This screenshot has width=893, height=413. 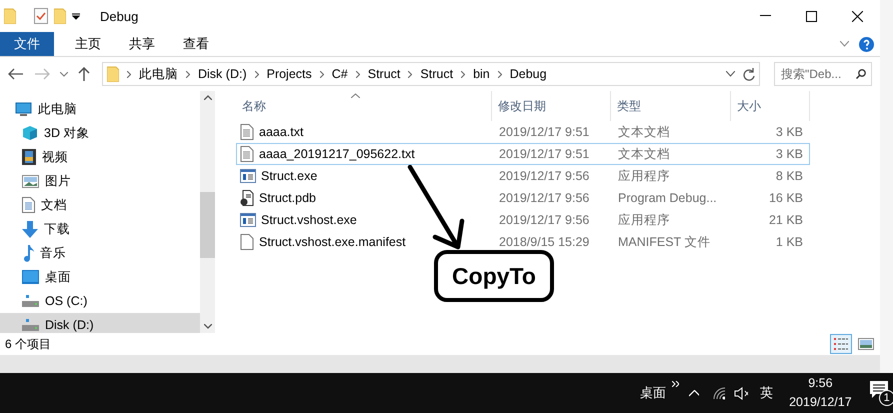 I want to click on computer-icon, so click(x=23, y=109).